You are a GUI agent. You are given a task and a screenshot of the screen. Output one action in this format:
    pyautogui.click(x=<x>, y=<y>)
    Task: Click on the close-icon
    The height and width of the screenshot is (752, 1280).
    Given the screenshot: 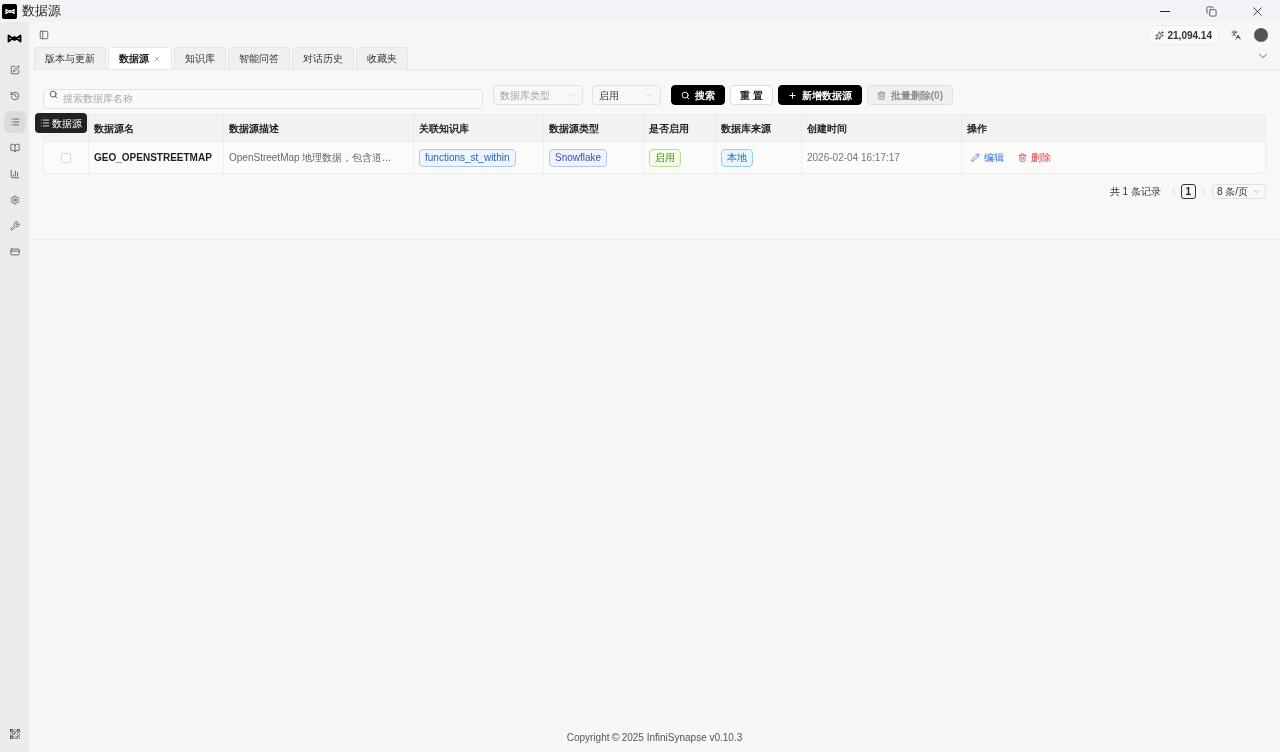 What is the action you would take?
    pyautogui.click(x=157, y=58)
    